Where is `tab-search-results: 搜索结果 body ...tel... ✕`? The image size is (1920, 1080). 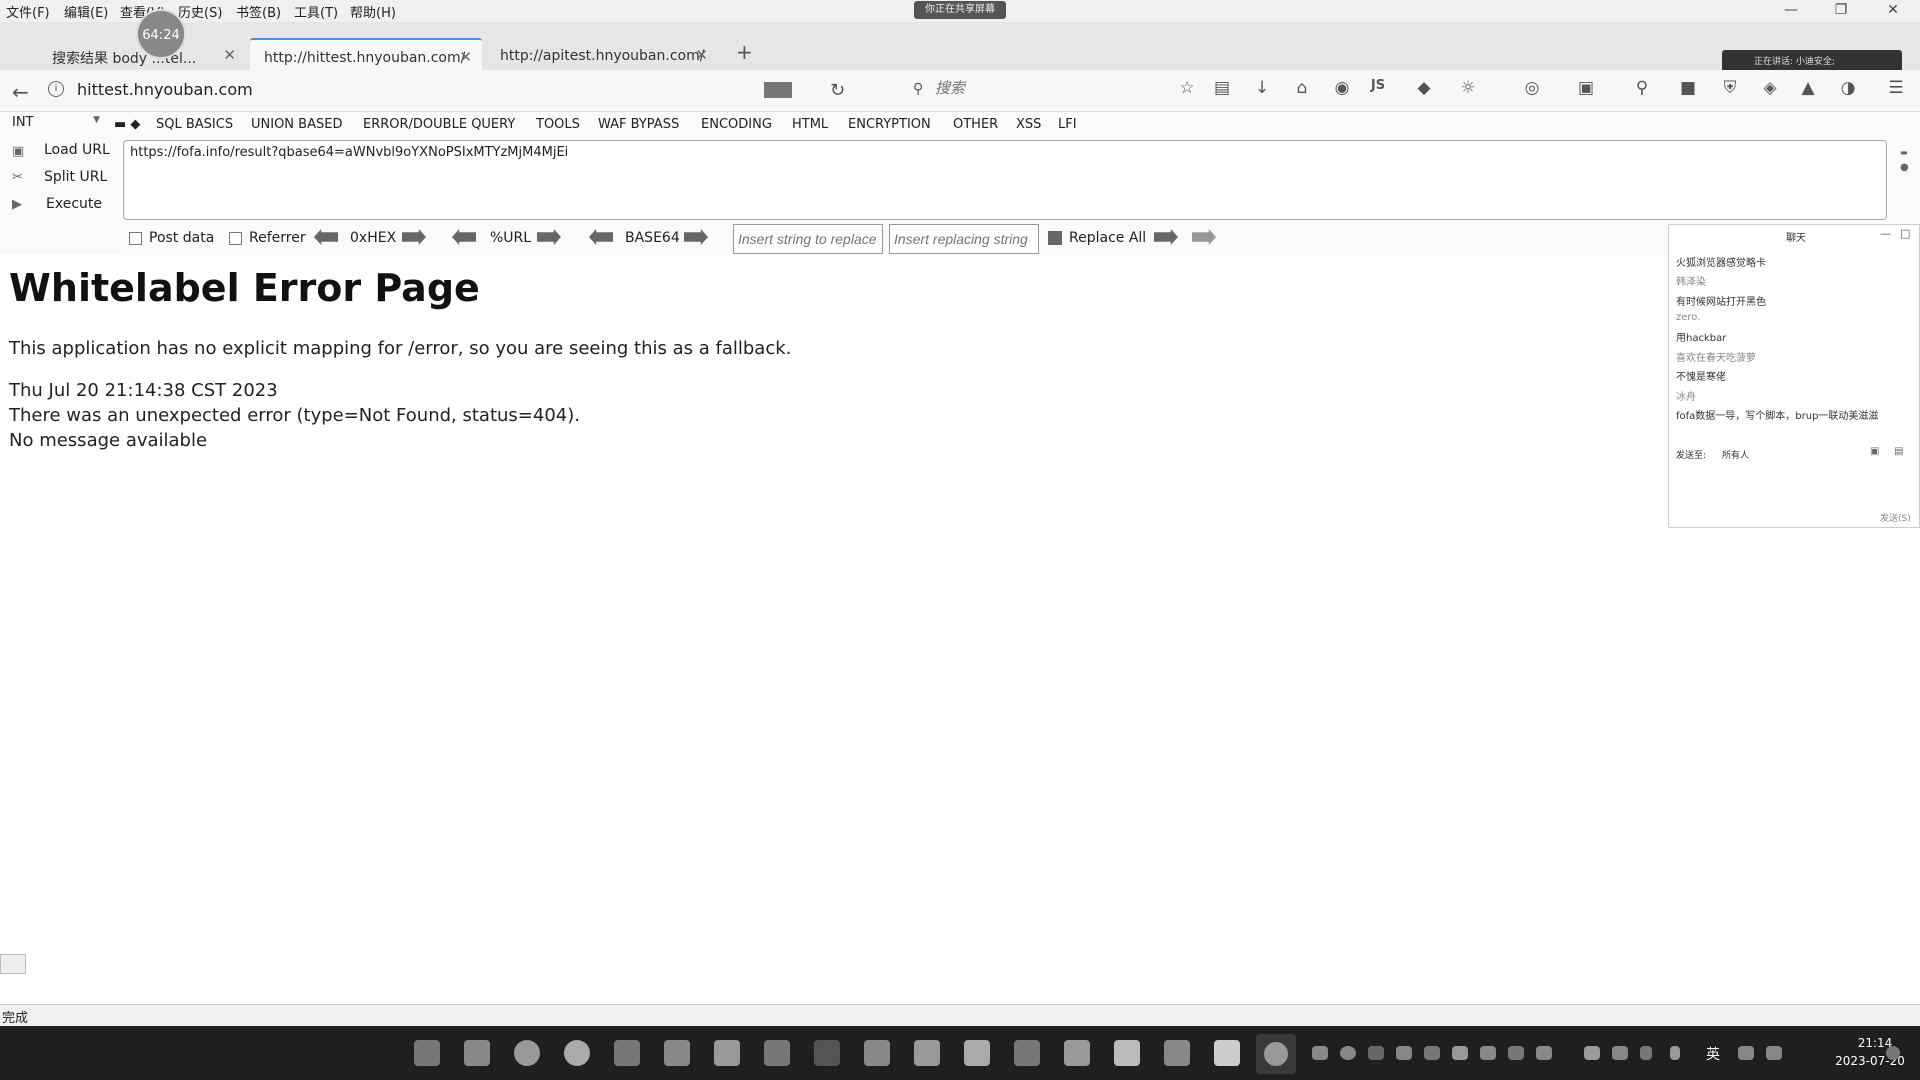 tab-search-results: 搜索结果 body ...tel... ✕ is located at coordinates (133, 54).